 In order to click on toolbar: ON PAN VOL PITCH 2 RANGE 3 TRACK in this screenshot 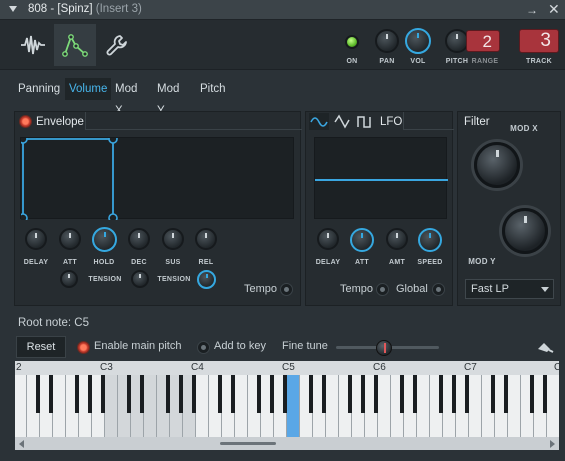, I will do `click(282, 45)`.